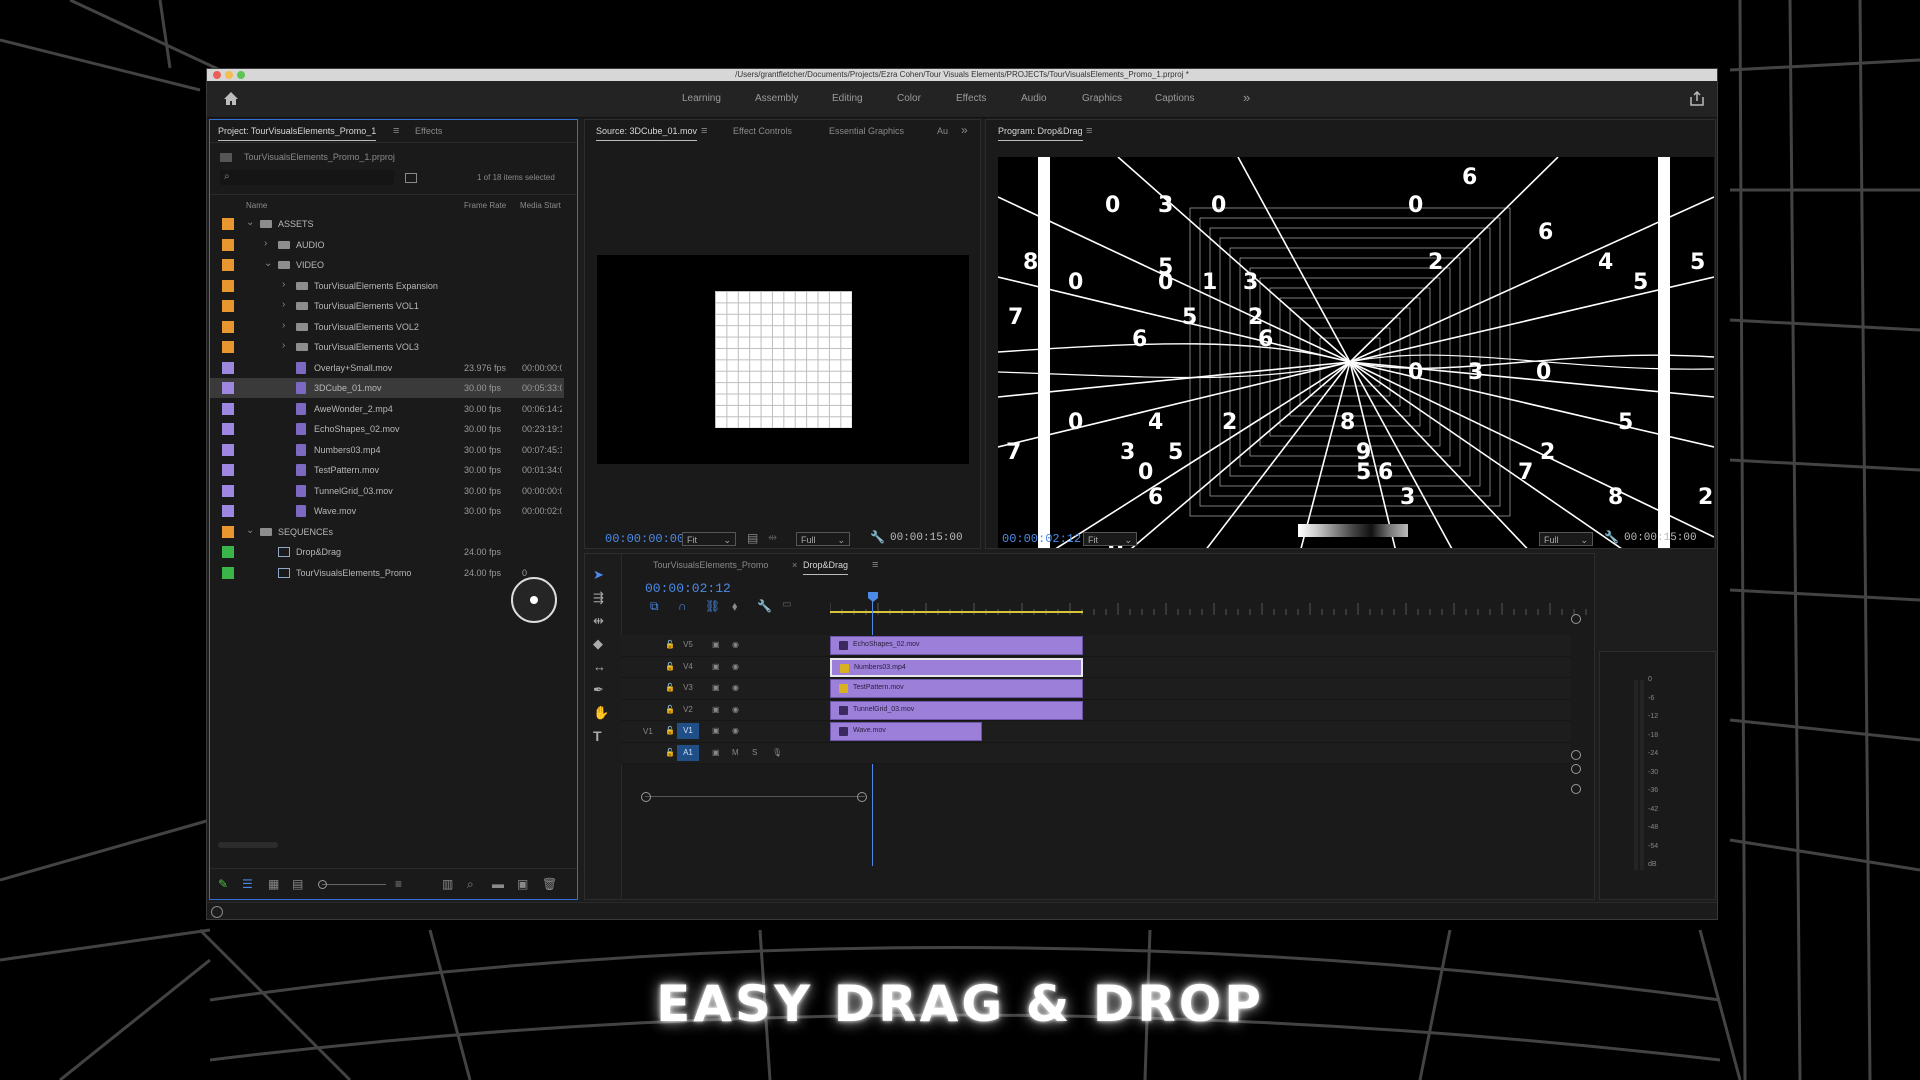  I want to click on program-fit-dropdown: Fit ⌄, so click(1110, 539).